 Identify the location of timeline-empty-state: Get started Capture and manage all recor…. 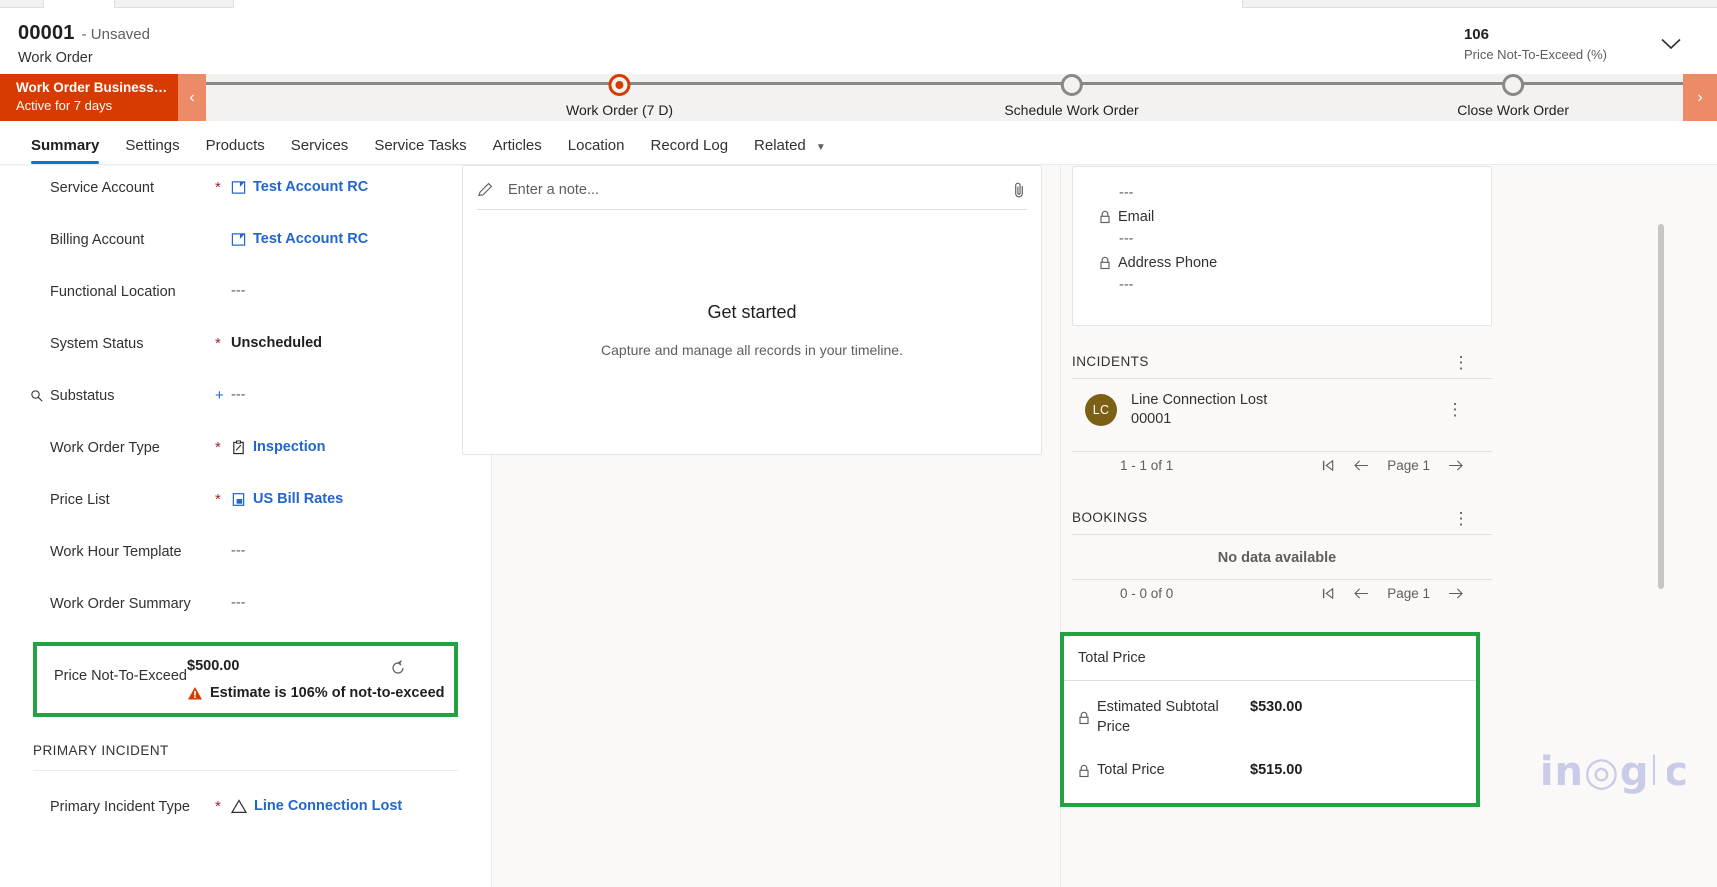
(752, 330).